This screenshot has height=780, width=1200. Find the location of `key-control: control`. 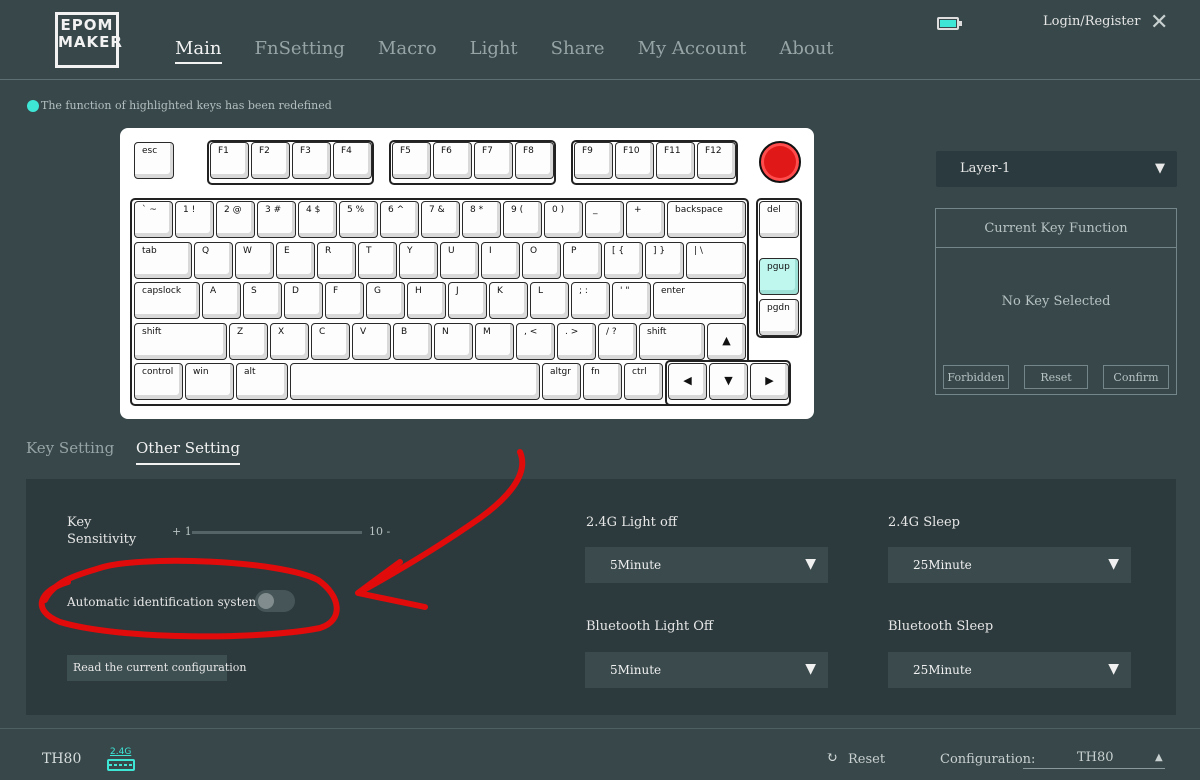

key-control: control is located at coordinates (158, 381).